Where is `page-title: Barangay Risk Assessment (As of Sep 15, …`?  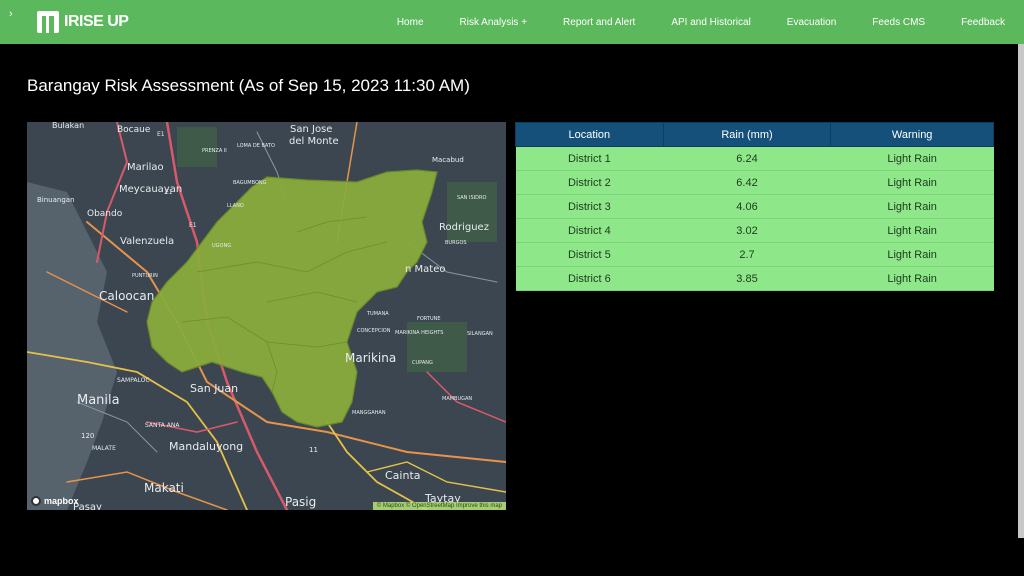 page-title: Barangay Risk Assessment (As of Sep 15, … is located at coordinates (248, 85).